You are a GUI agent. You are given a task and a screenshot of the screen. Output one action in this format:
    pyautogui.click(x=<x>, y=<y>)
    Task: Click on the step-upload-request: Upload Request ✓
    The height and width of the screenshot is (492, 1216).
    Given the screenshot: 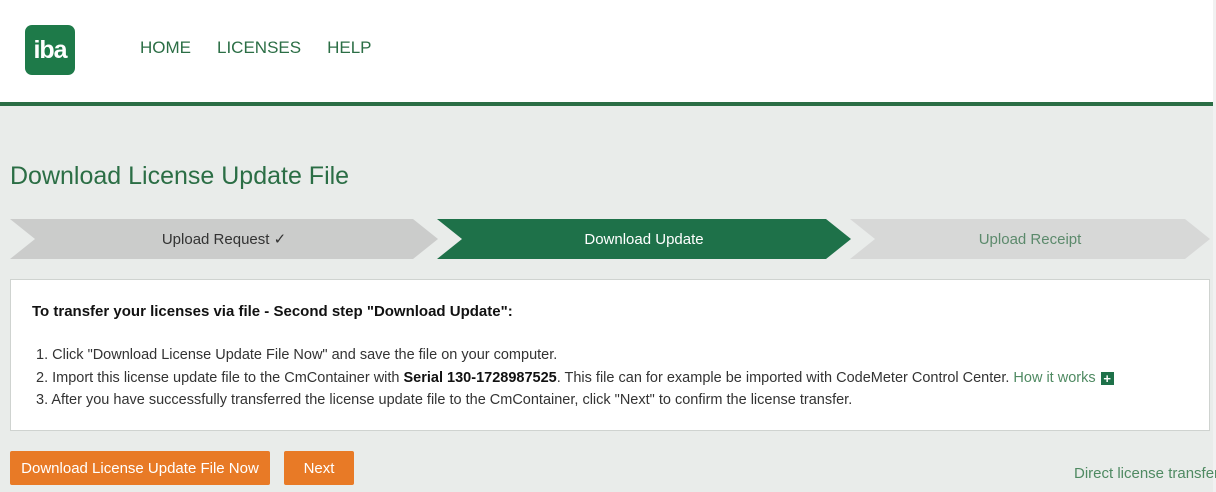 What is the action you would take?
    pyautogui.click(x=224, y=239)
    